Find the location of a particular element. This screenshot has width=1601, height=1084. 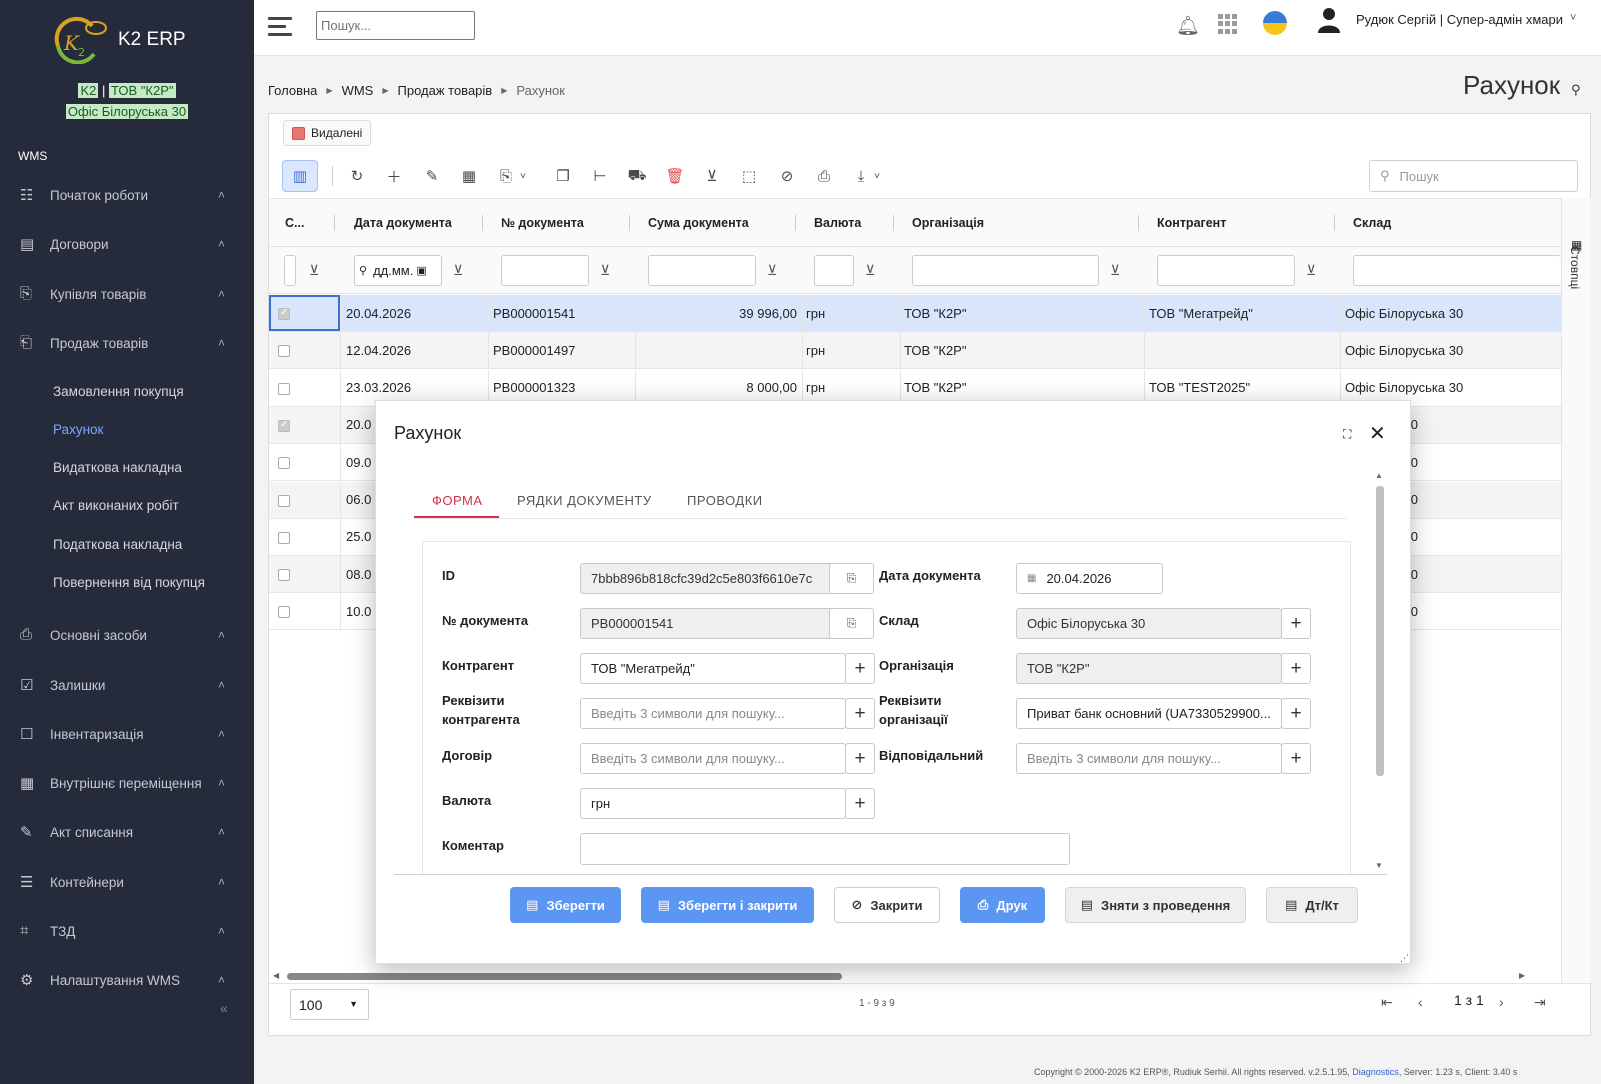

column-header-sum: Сума документа is located at coordinates (698, 223).